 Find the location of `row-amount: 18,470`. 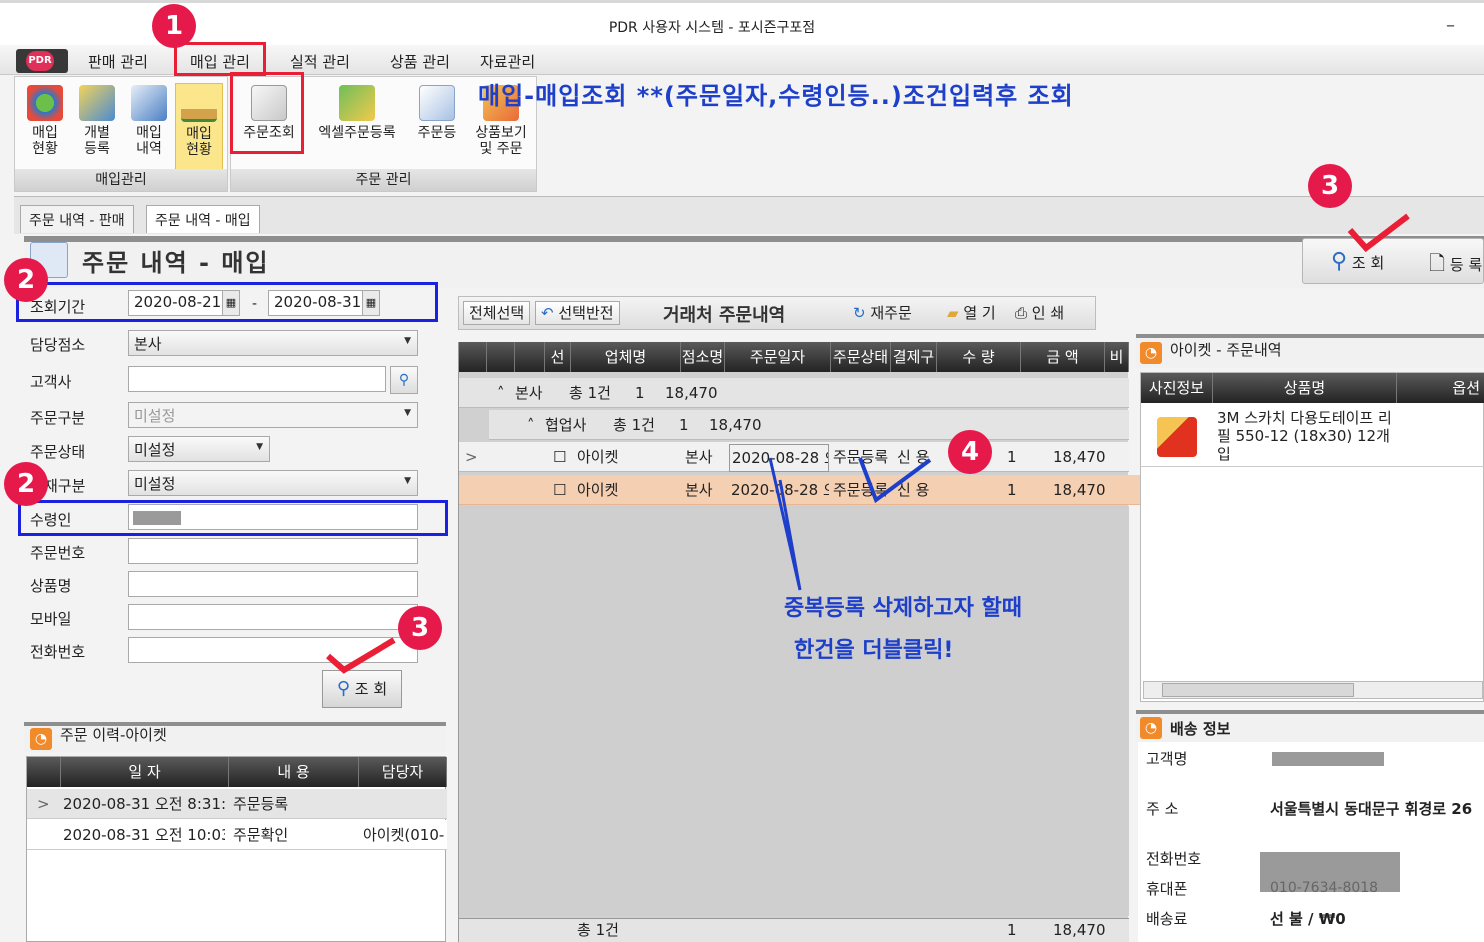

row-amount: 18,470 is located at coordinates (1079, 490).